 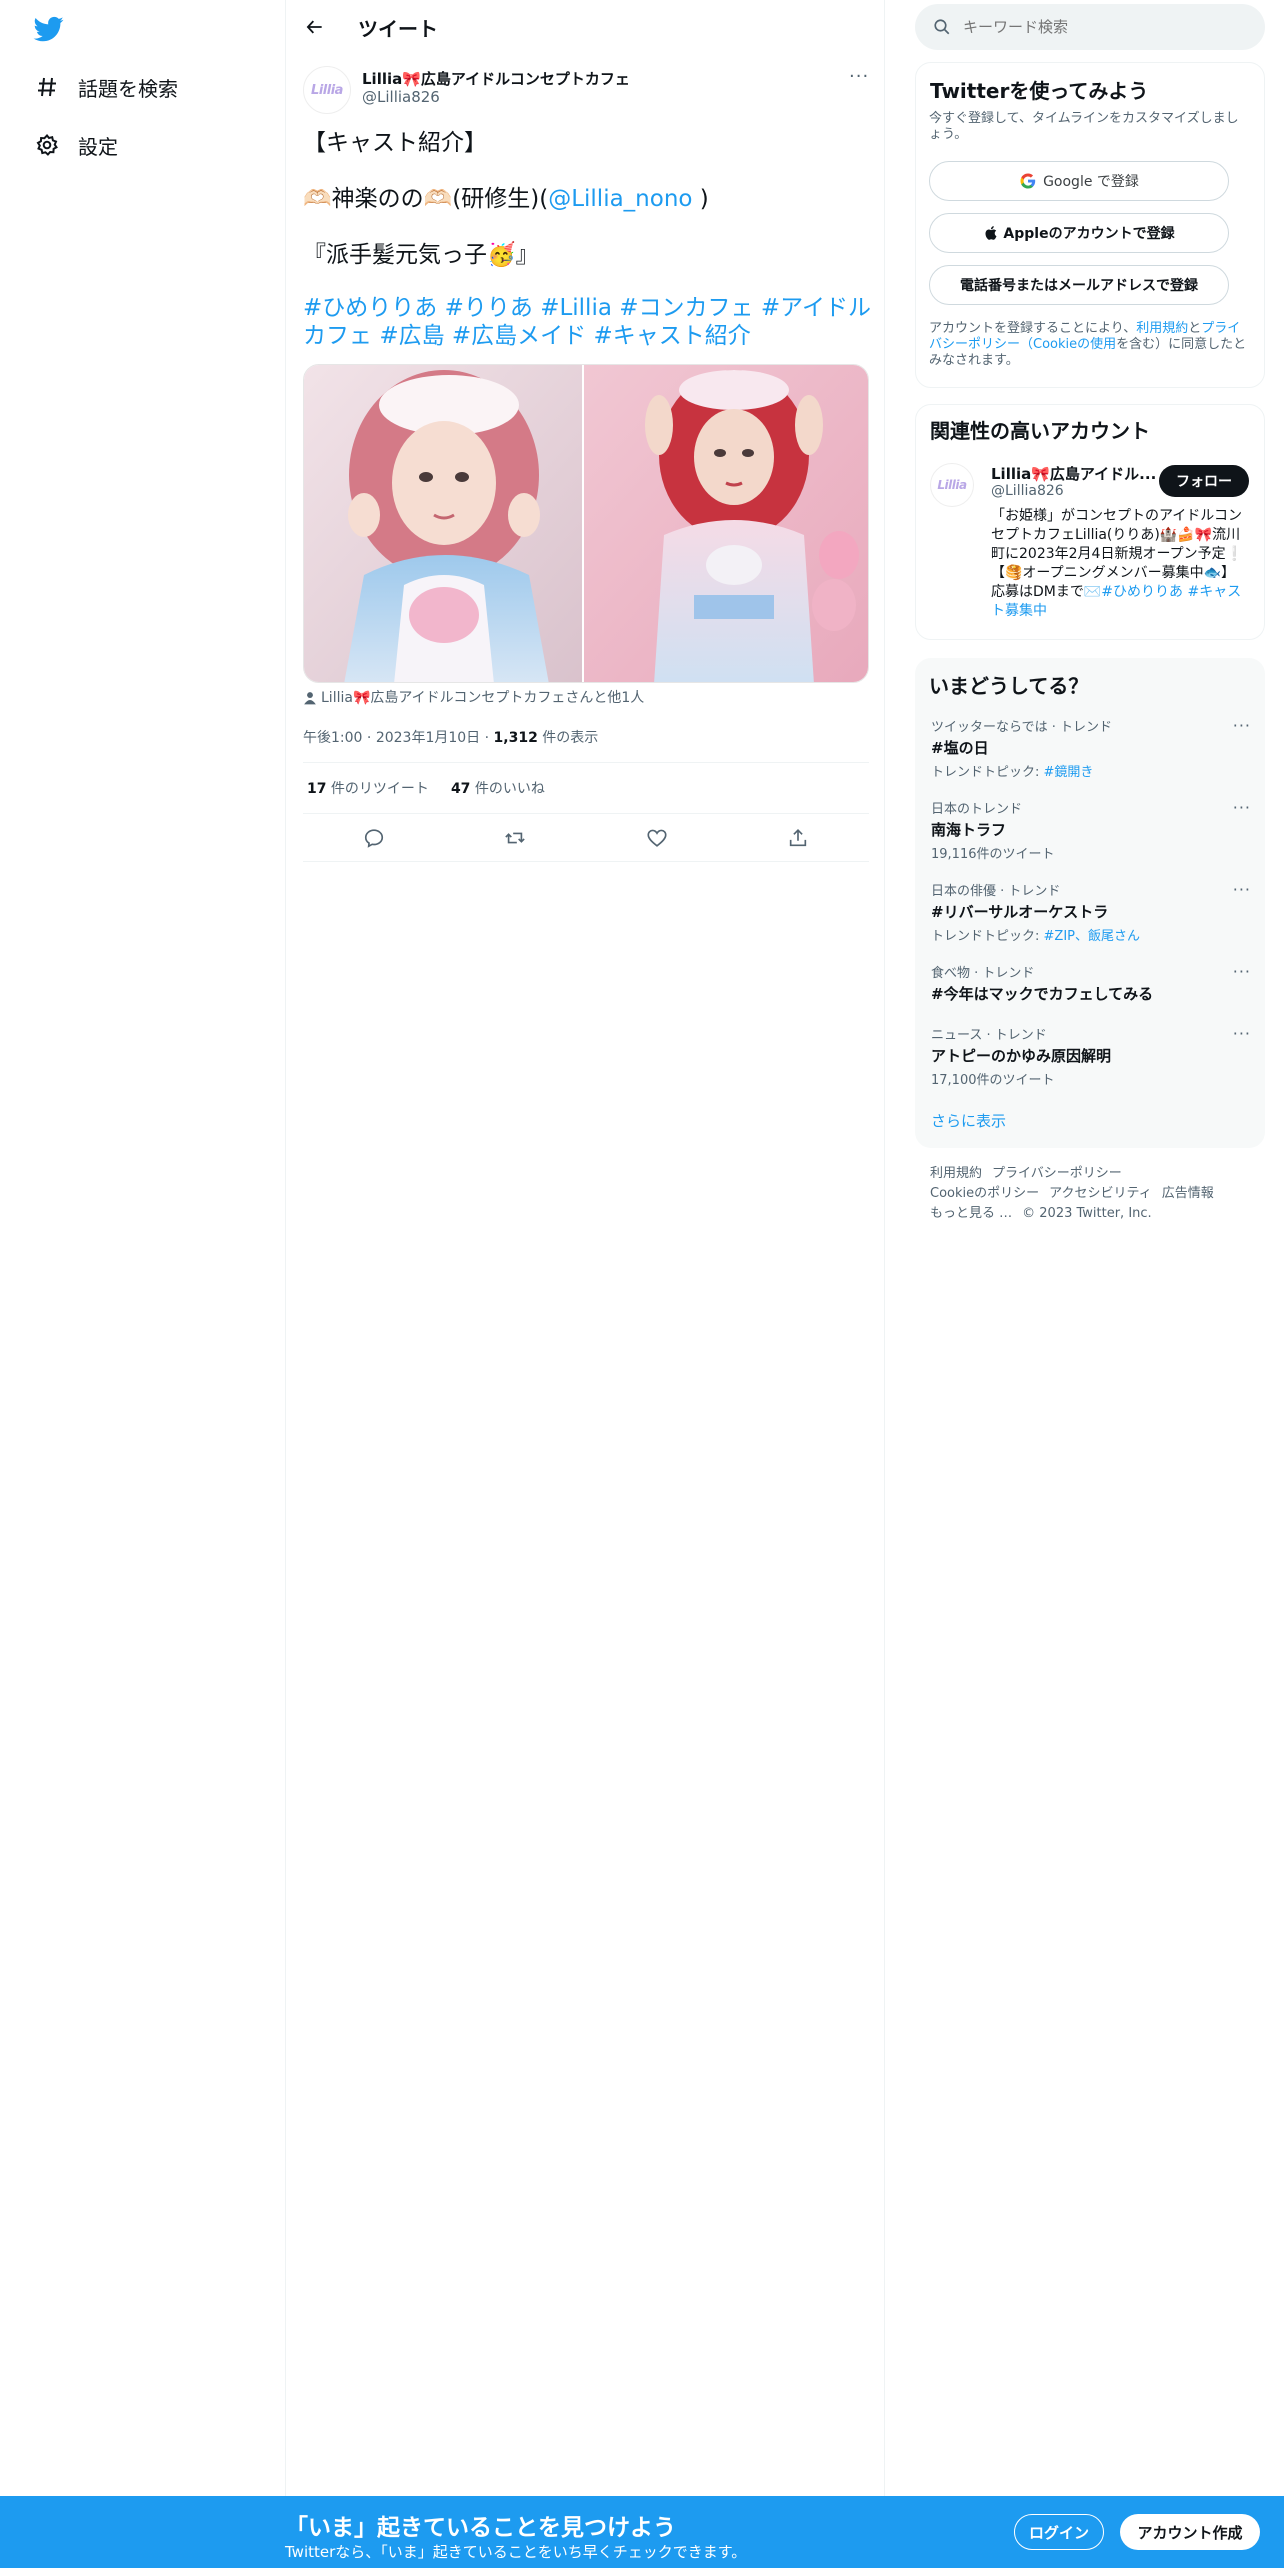 What do you see at coordinates (1069, 772) in the screenshot?
I see `trend-topic-link: #鏡開き` at bounding box center [1069, 772].